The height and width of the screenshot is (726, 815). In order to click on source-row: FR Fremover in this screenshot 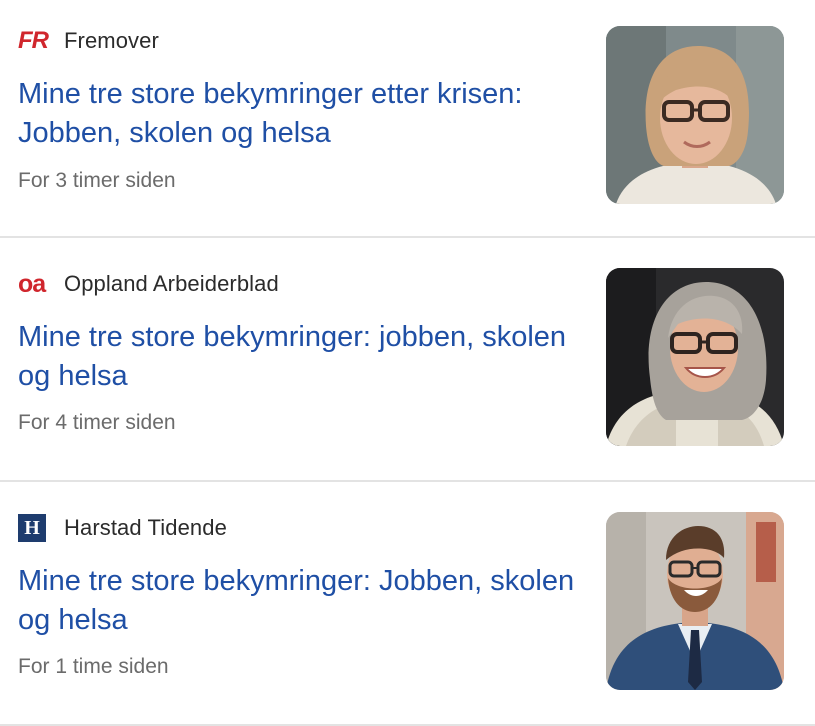, I will do `click(88, 41)`.